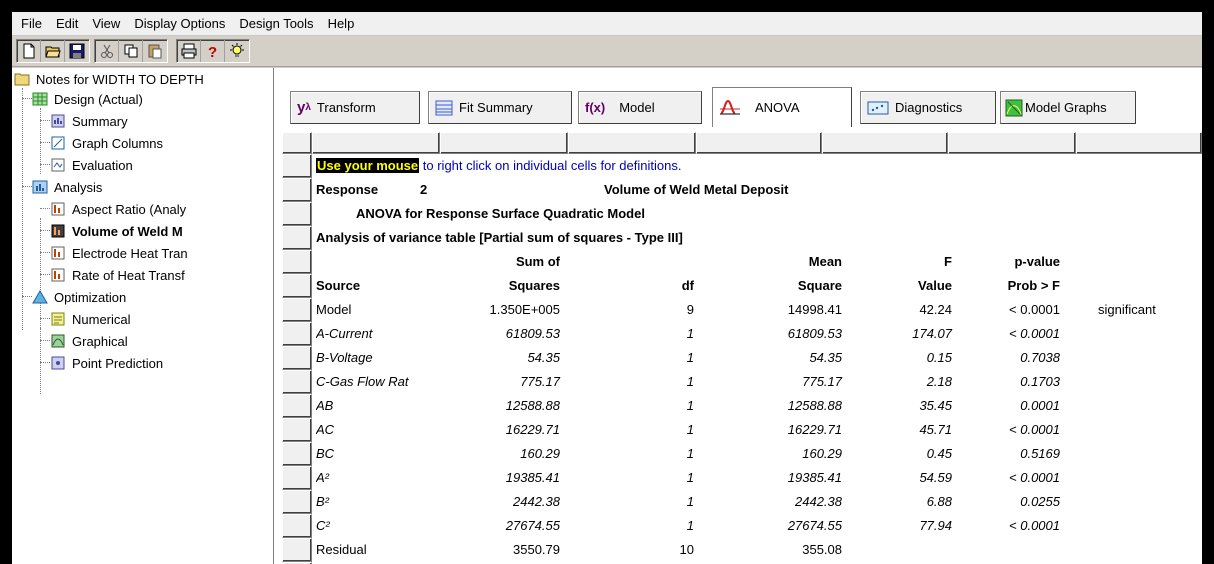 The height and width of the screenshot is (564, 1214). What do you see at coordinates (117, 275) in the screenshot?
I see `tree-rate-of-heat: Rate of Heat Transf` at bounding box center [117, 275].